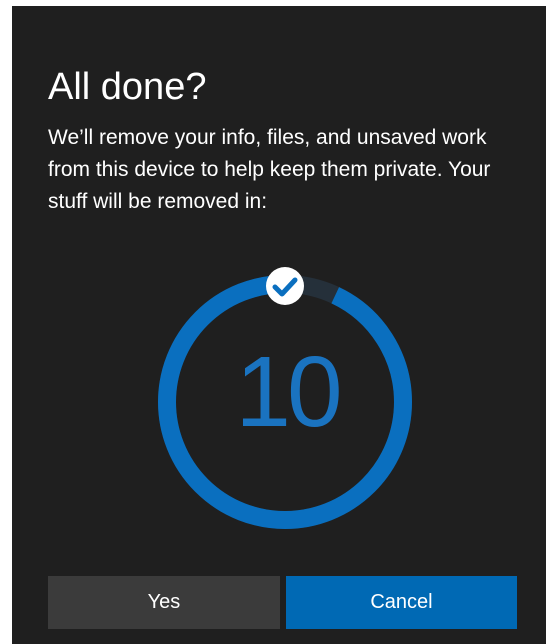  Describe the element at coordinates (164, 602) in the screenshot. I see `yes-button: Yes` at that location.